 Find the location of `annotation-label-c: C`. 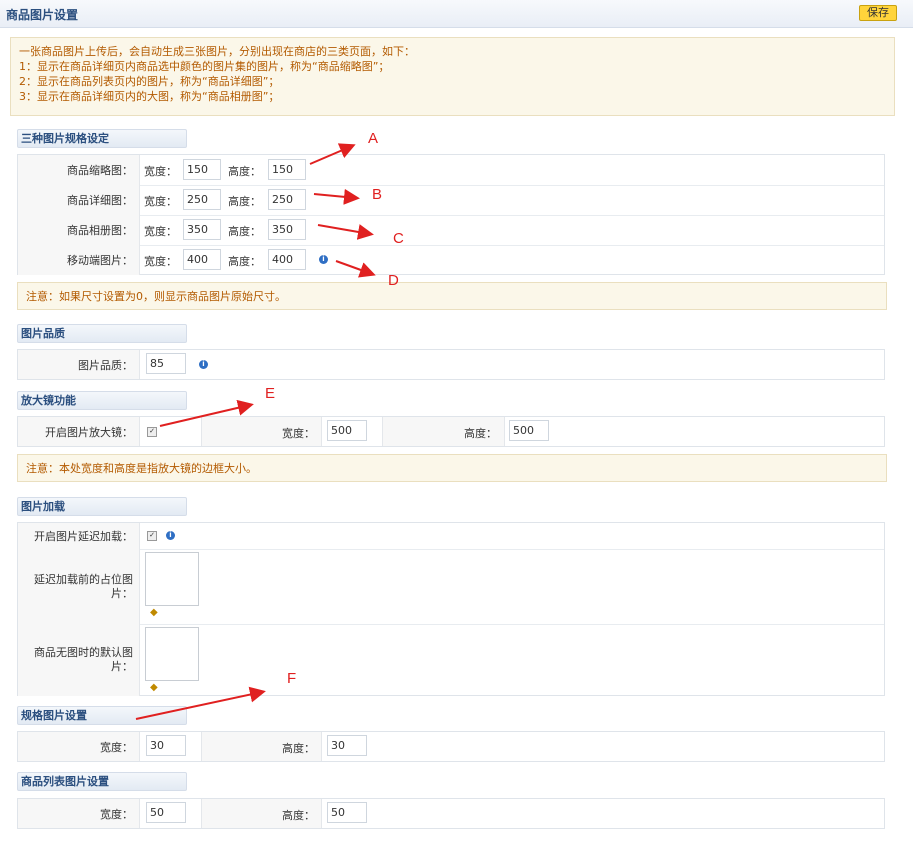

annotation-label-c: C is located at coordinates (398, 238).